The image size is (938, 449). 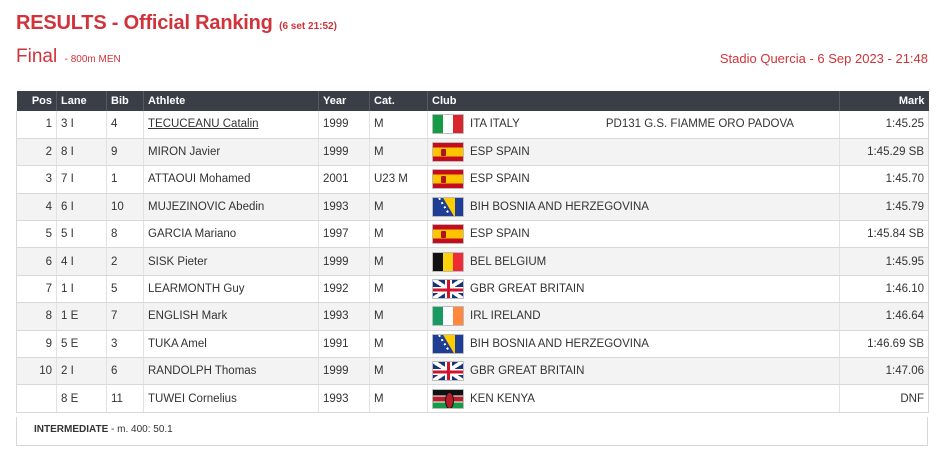 I want to click on cell-athlete: ENGLISH Mark, so click(x=231, y=316).